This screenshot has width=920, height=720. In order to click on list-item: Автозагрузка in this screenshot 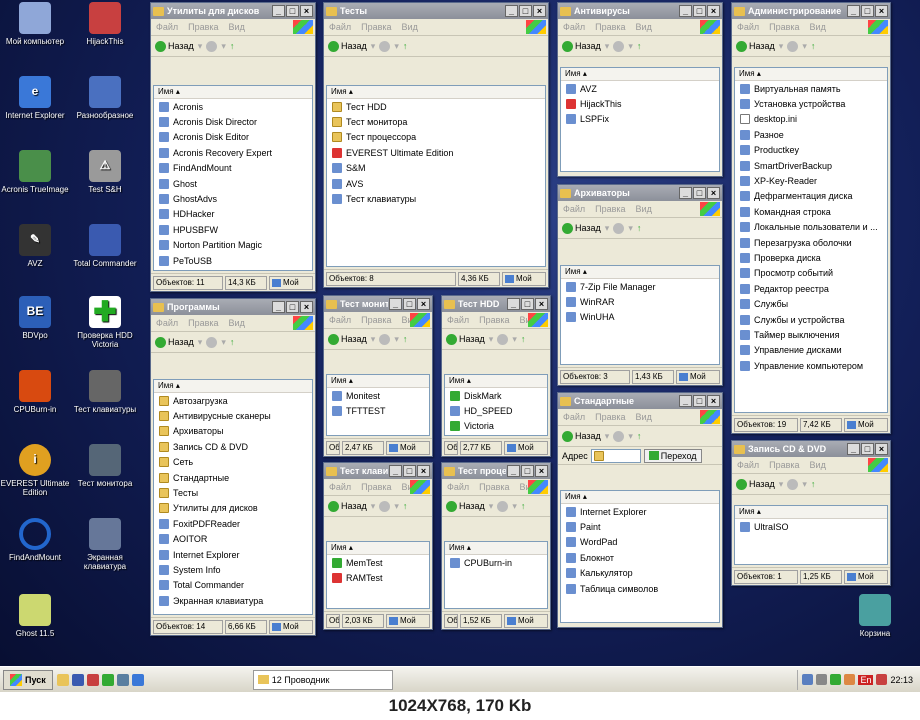, I will do `click(233, 400)`.